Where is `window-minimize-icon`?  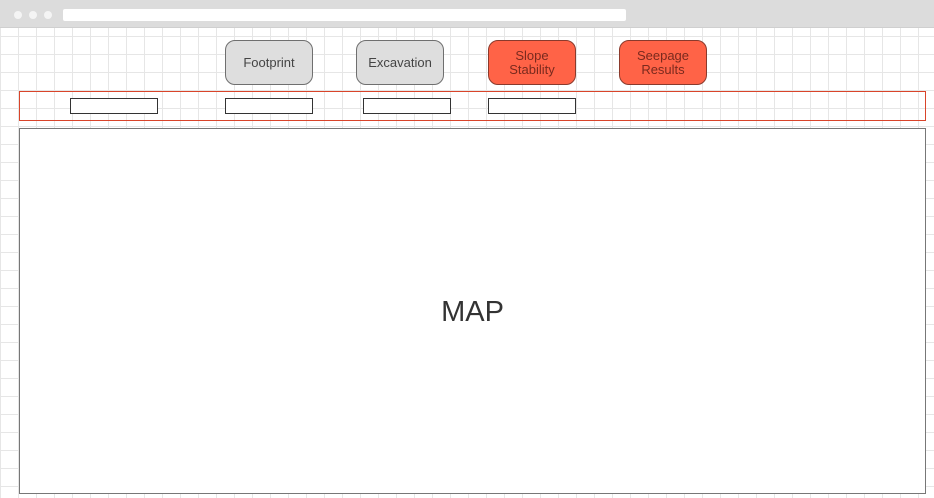 window-minimize-icon is located at coordinates (33, 15).